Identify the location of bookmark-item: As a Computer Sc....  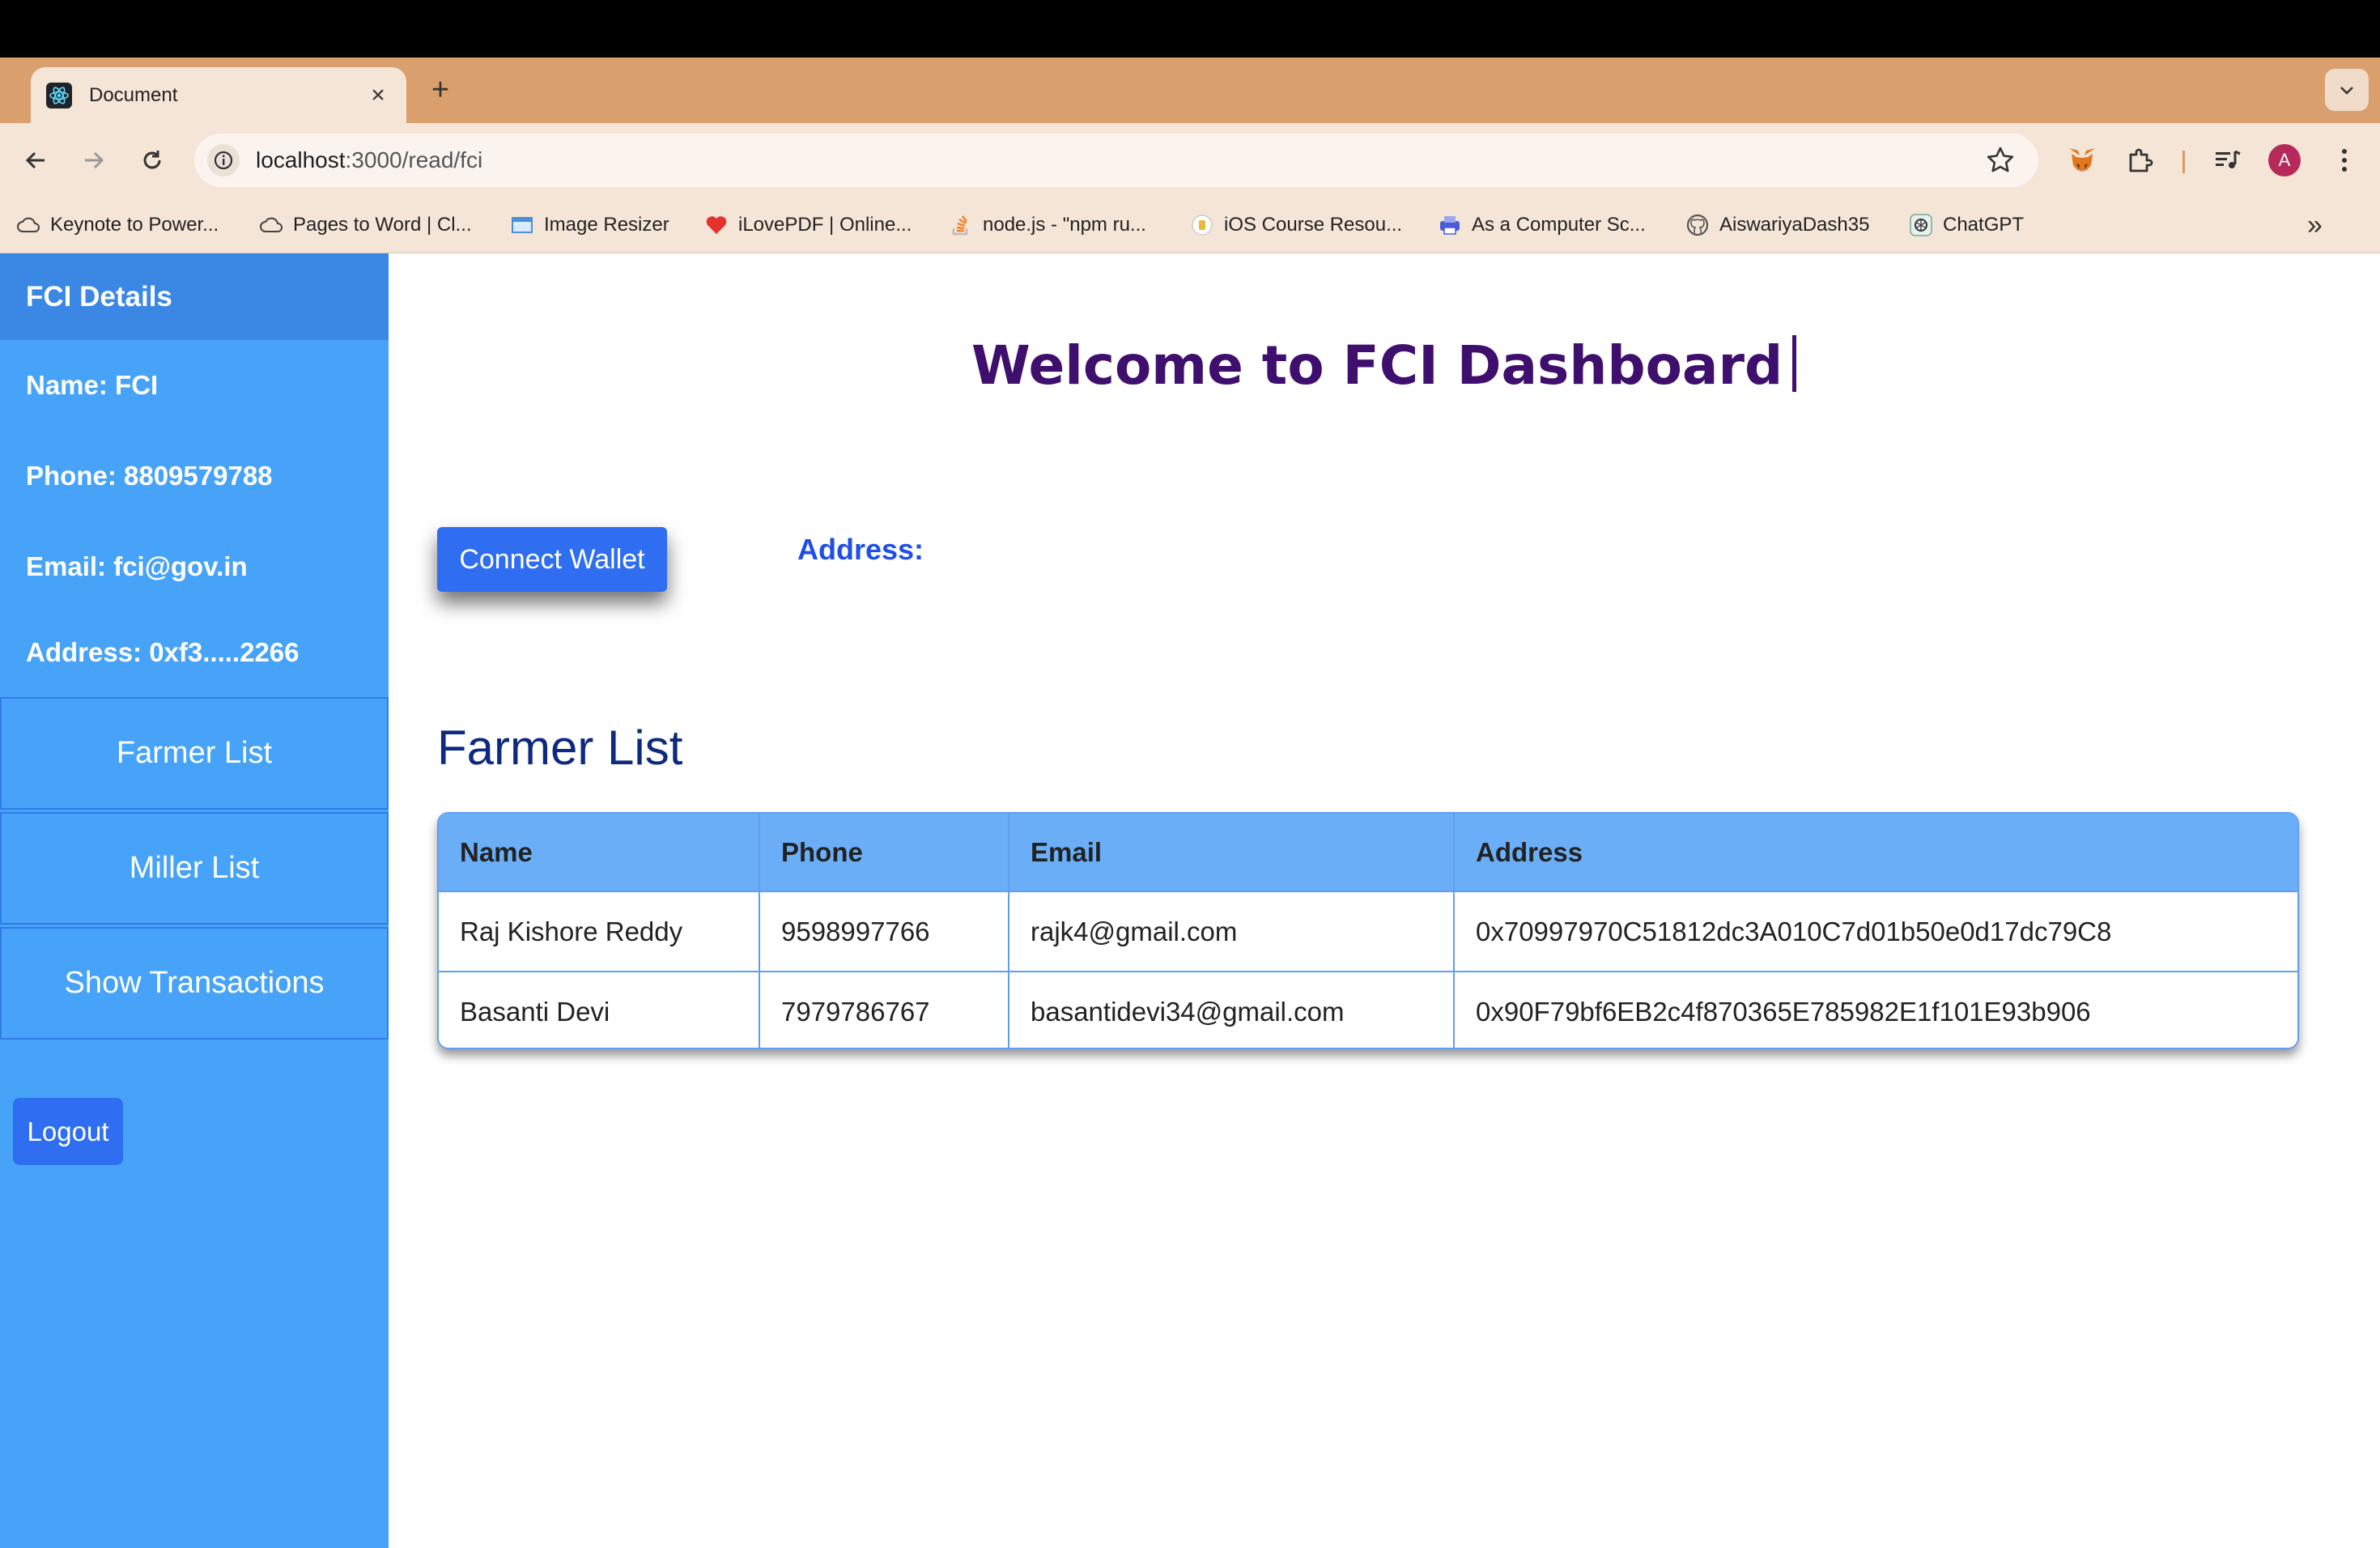
(1542, 225).